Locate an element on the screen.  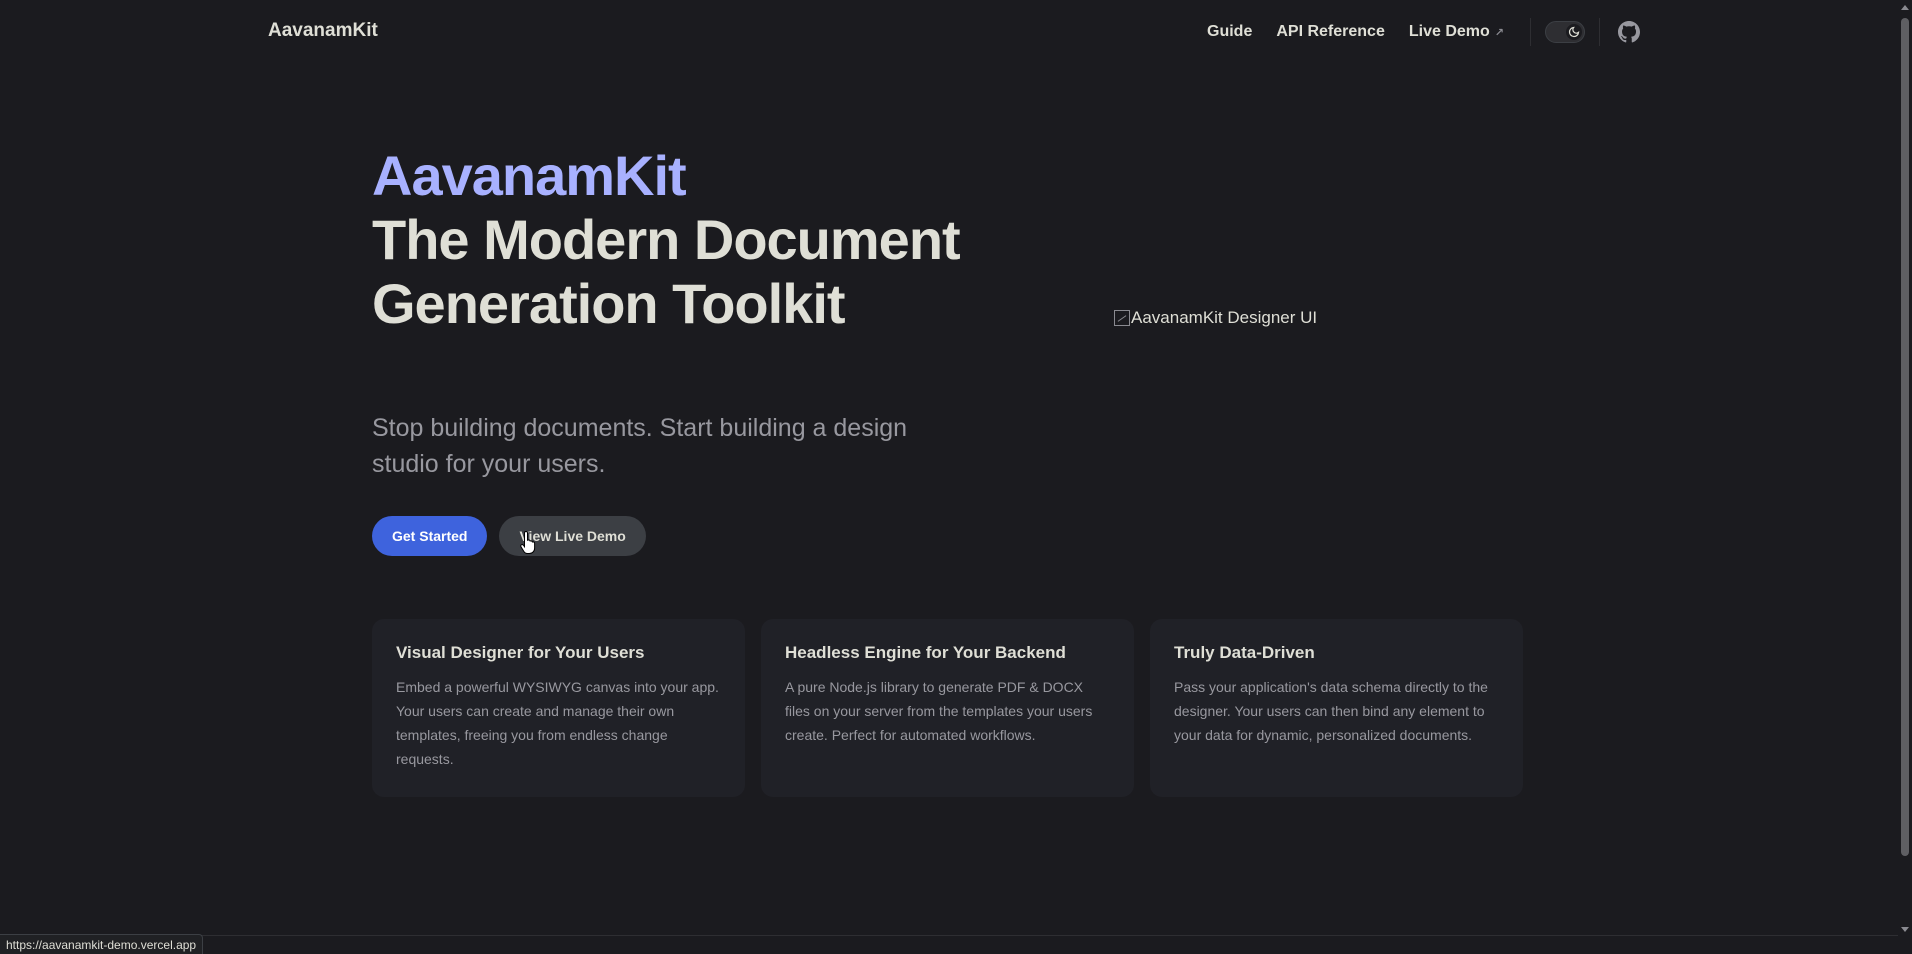
moon-icon is located at coordinates (1574, 32).